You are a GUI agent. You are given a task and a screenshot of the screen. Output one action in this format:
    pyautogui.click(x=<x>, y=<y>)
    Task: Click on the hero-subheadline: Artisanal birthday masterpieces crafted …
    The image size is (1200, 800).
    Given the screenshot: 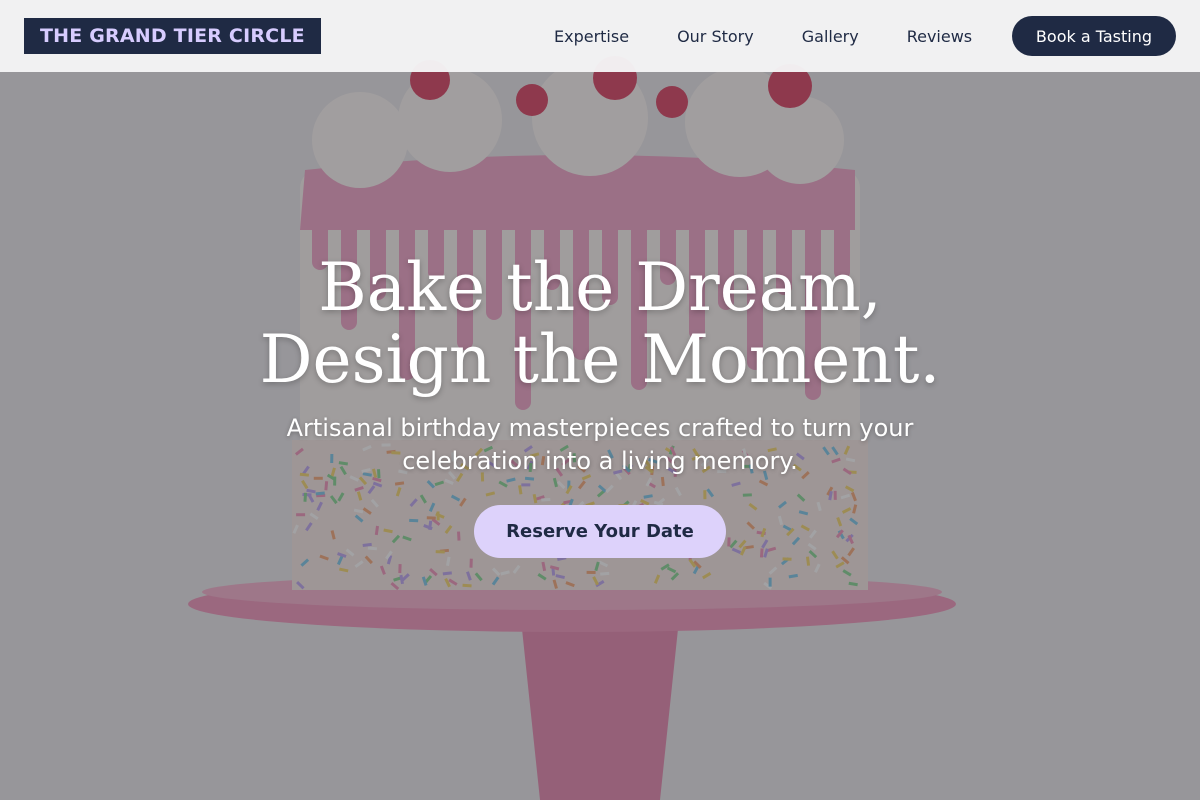 What is the action you would take?
    pyautogui.click(x=600, y=444)
    